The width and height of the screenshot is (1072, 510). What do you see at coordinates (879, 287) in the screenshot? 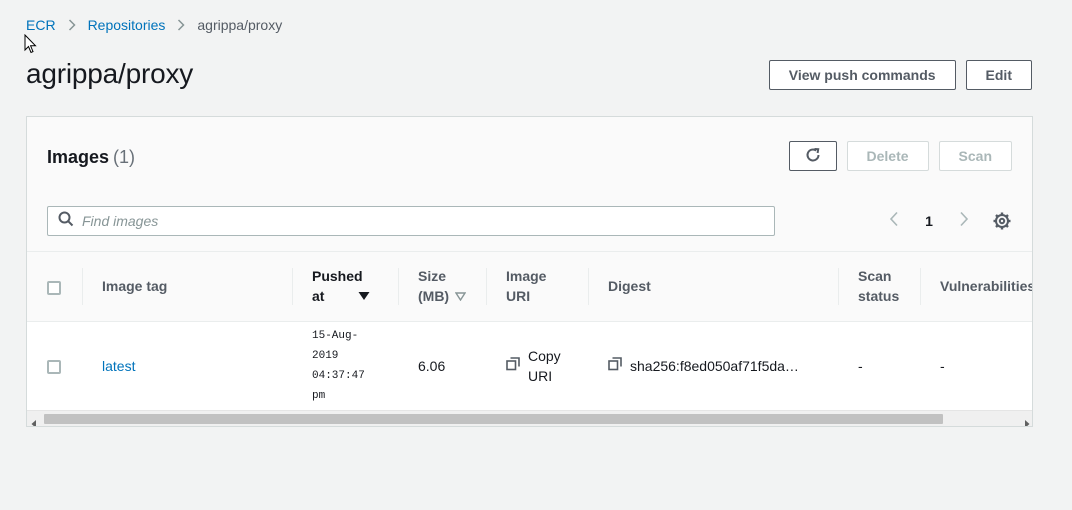
I see `column-scan-status: Scan status` at bounding box center [879, 287].